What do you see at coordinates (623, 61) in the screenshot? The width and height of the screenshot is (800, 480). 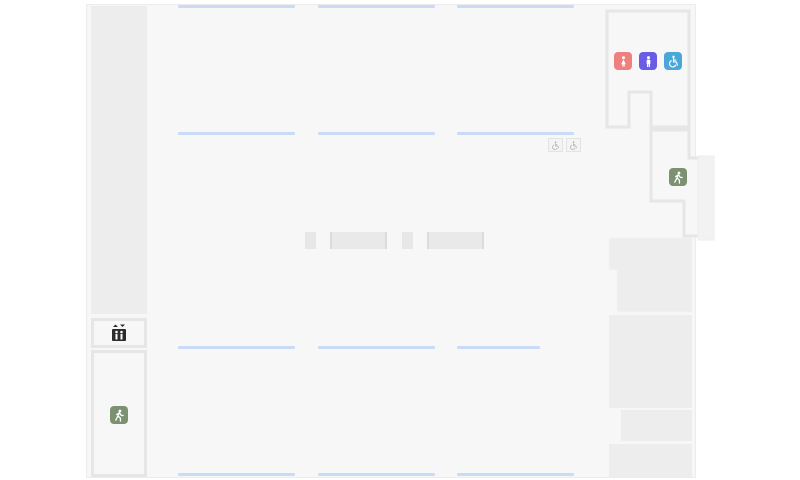 I see `women-restroom-icon` at bounding box center [623, 61].